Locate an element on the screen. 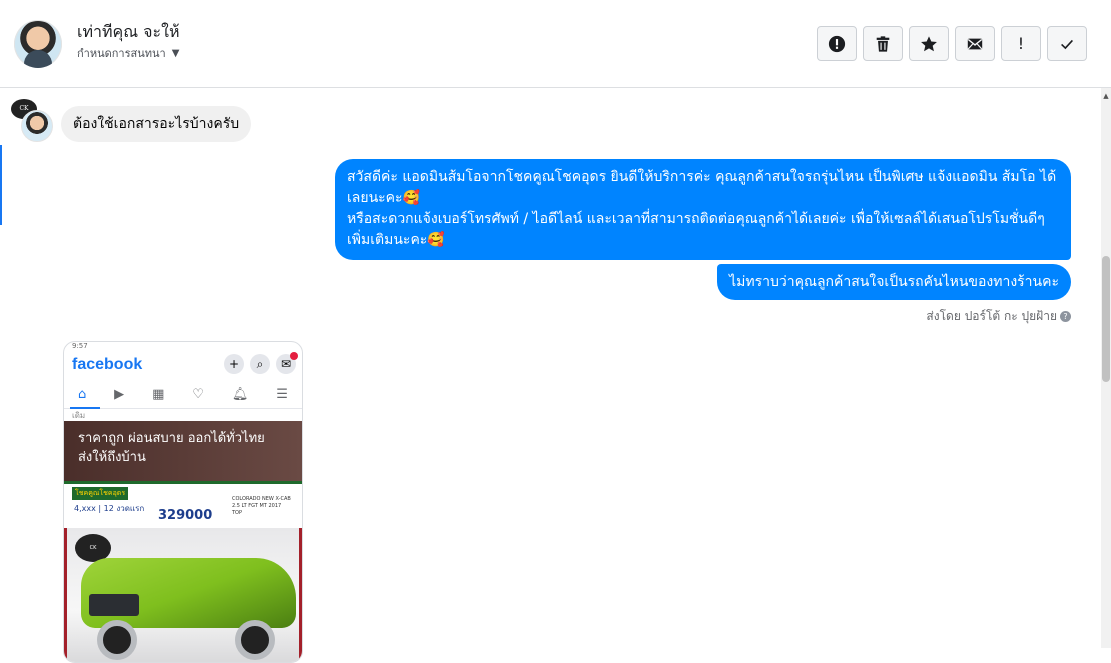 The width and height of the screenshot is (1111, 663). mark-done-button is located at coordinates (1067, 43).